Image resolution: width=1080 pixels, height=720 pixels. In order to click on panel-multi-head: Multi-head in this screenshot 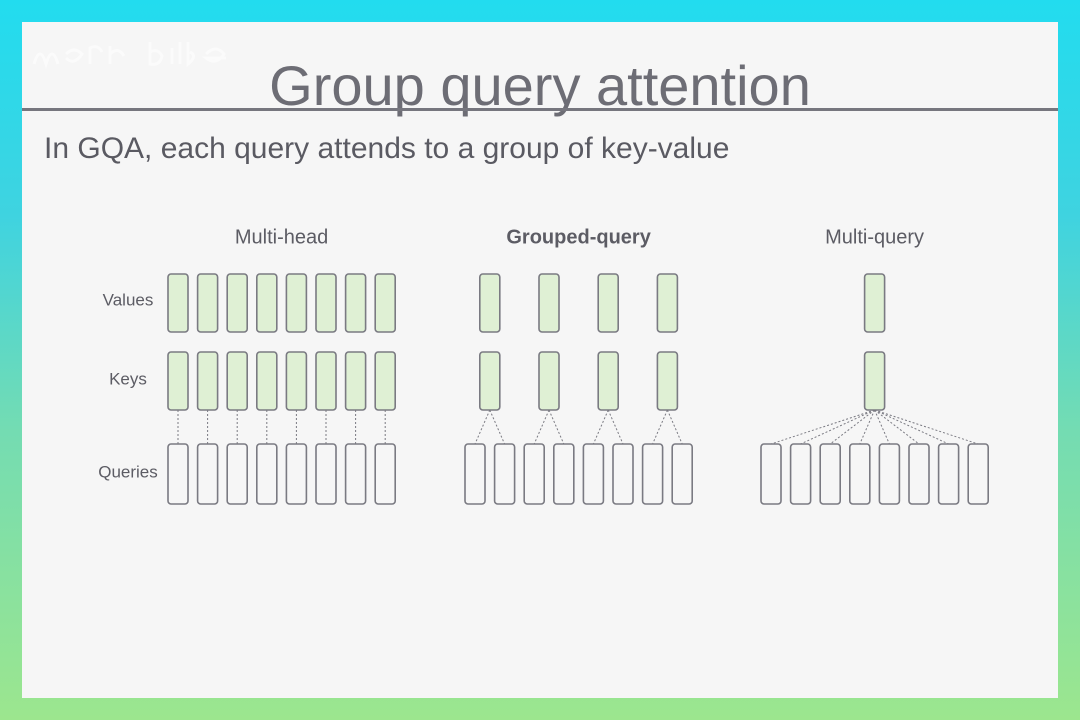, I will do `click(282, 365)`.